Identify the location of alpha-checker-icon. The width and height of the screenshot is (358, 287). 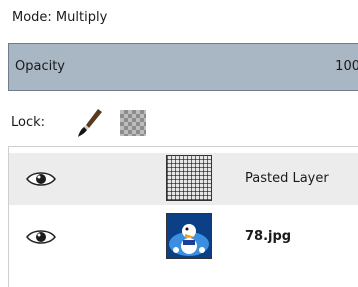
(133, 123).